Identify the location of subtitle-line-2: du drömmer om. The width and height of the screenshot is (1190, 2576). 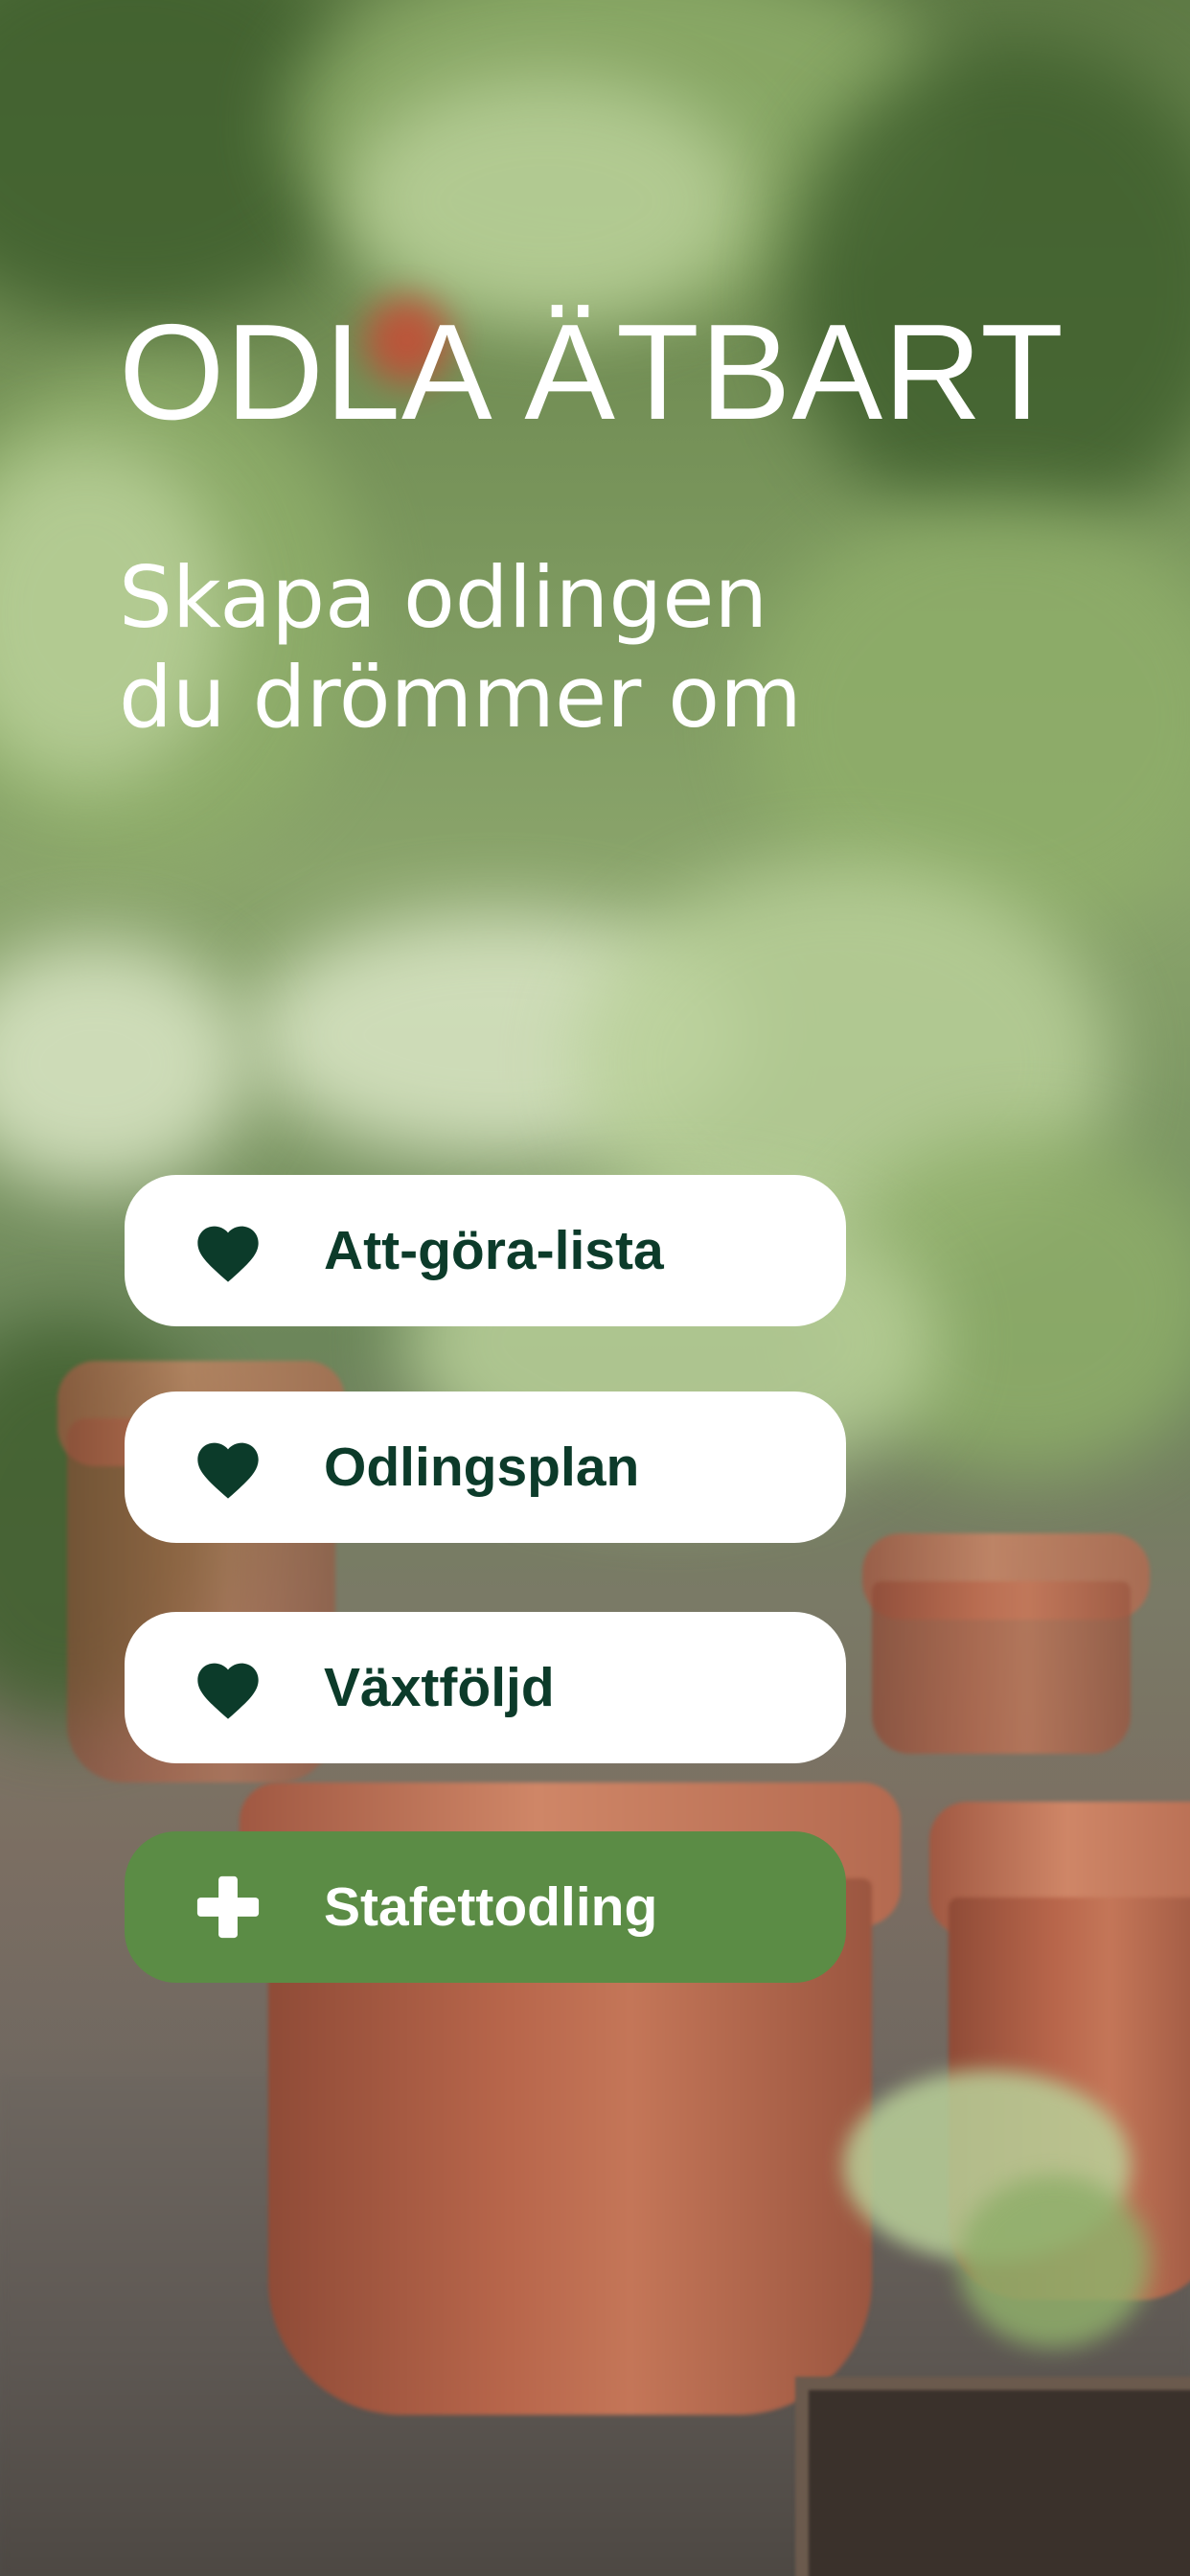
(460, 697).